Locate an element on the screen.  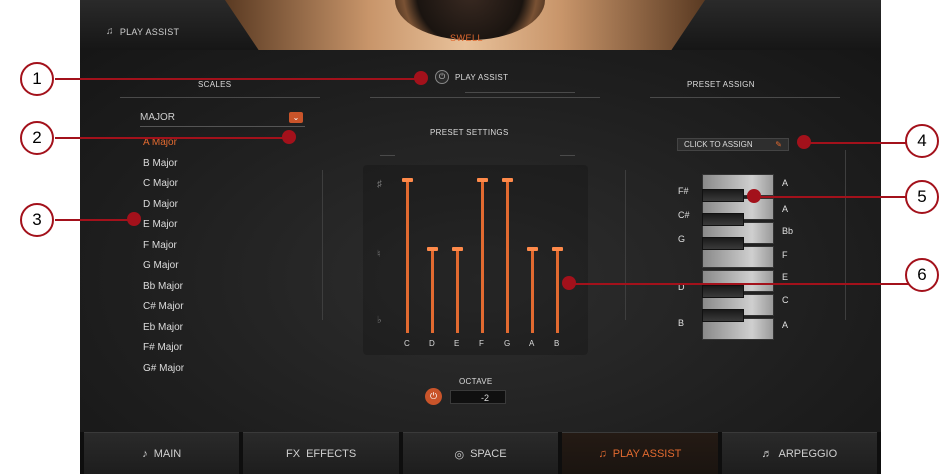
callout-4: 4 is located at coordinates (922, 141).